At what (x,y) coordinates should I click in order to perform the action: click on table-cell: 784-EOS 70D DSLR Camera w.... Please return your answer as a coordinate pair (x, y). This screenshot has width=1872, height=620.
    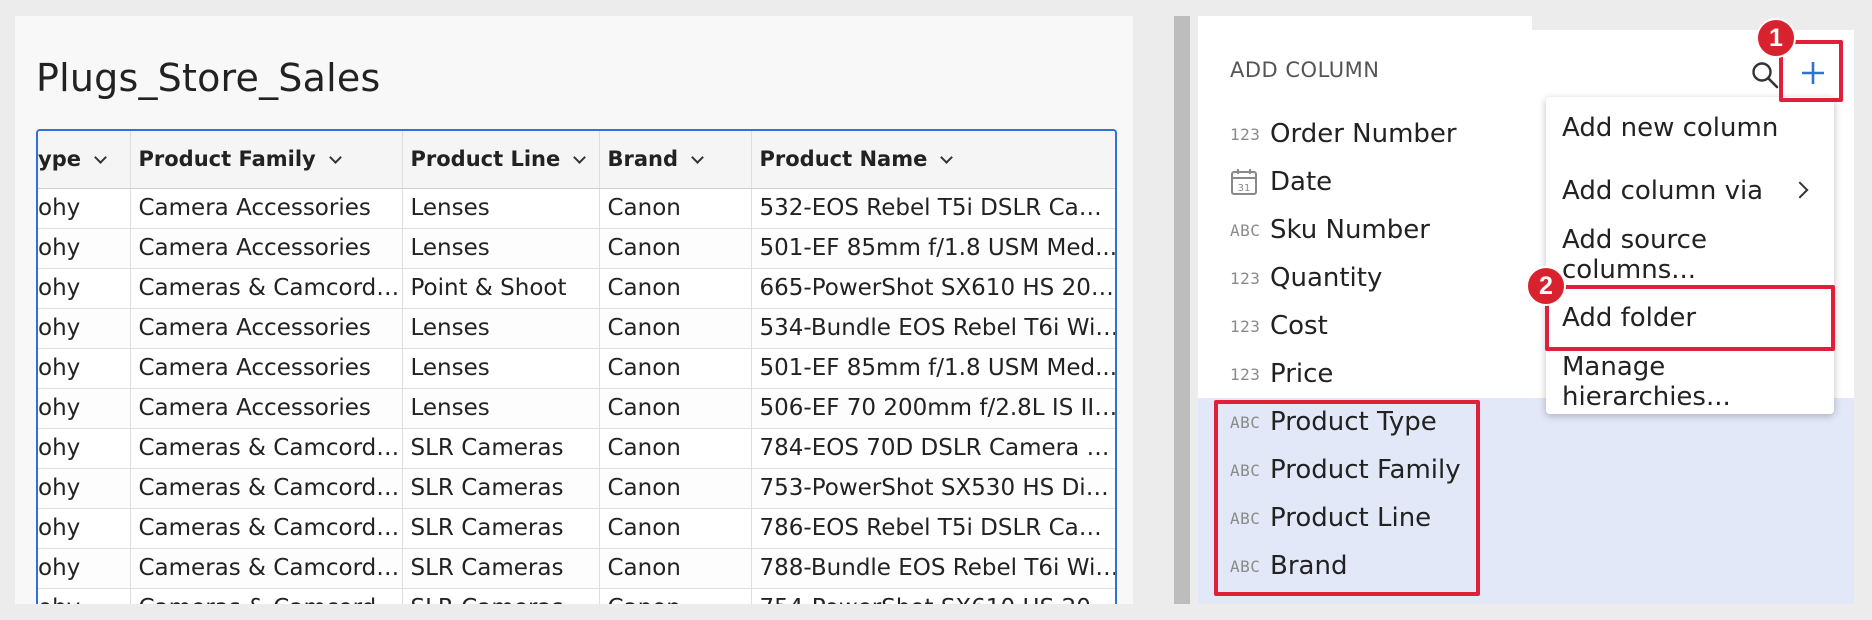
    Looking at the image, I should click on (933, 448).